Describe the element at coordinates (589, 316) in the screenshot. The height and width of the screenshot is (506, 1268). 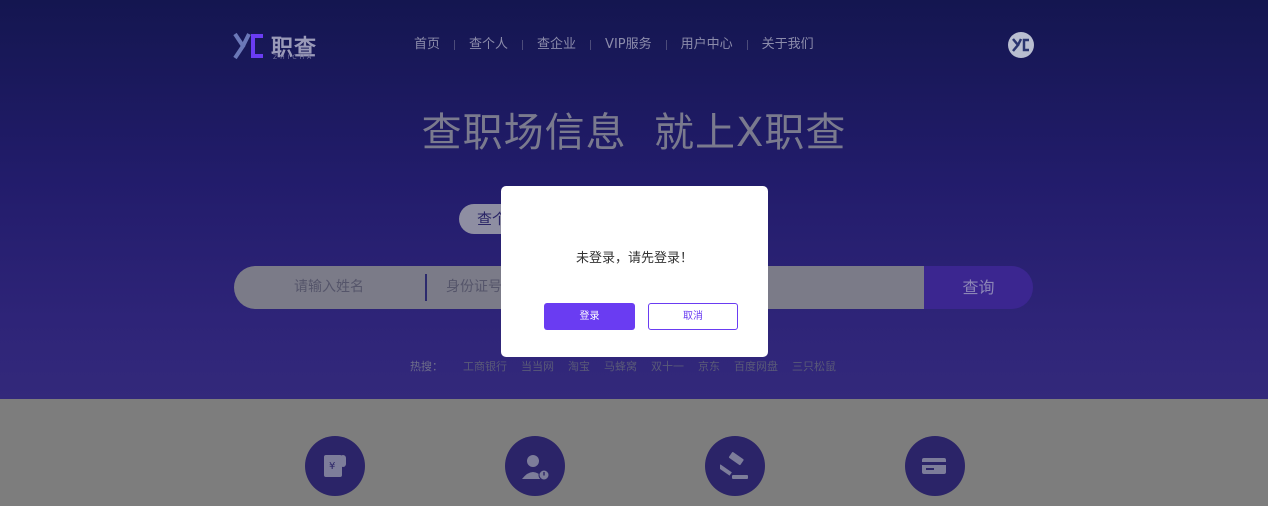
I see `login-button: 登录` at that location.